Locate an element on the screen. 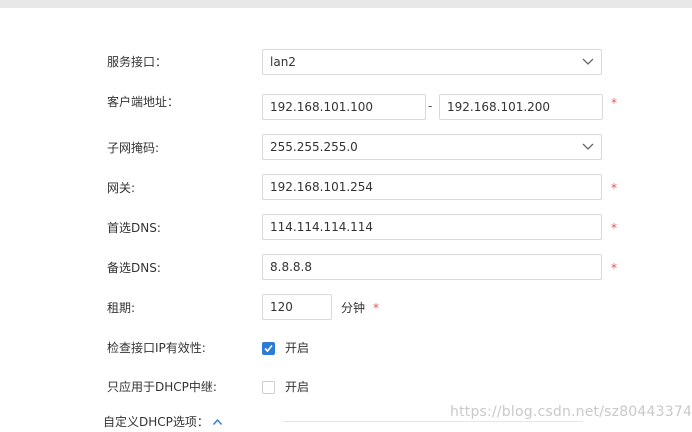 The height and width of the screenshot is (432, 692). client-address-start-input is located at coordinates (344, 107).